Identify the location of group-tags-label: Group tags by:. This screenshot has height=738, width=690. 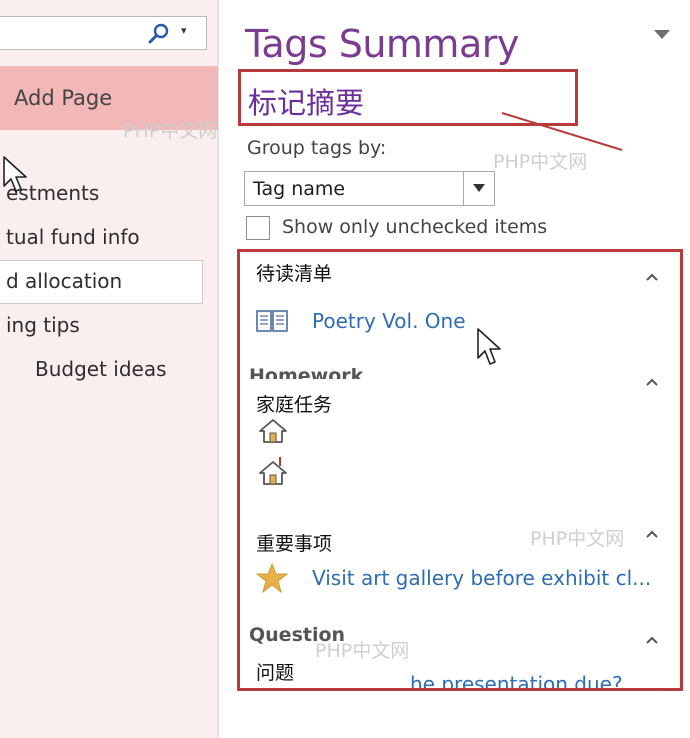
(317, 148).